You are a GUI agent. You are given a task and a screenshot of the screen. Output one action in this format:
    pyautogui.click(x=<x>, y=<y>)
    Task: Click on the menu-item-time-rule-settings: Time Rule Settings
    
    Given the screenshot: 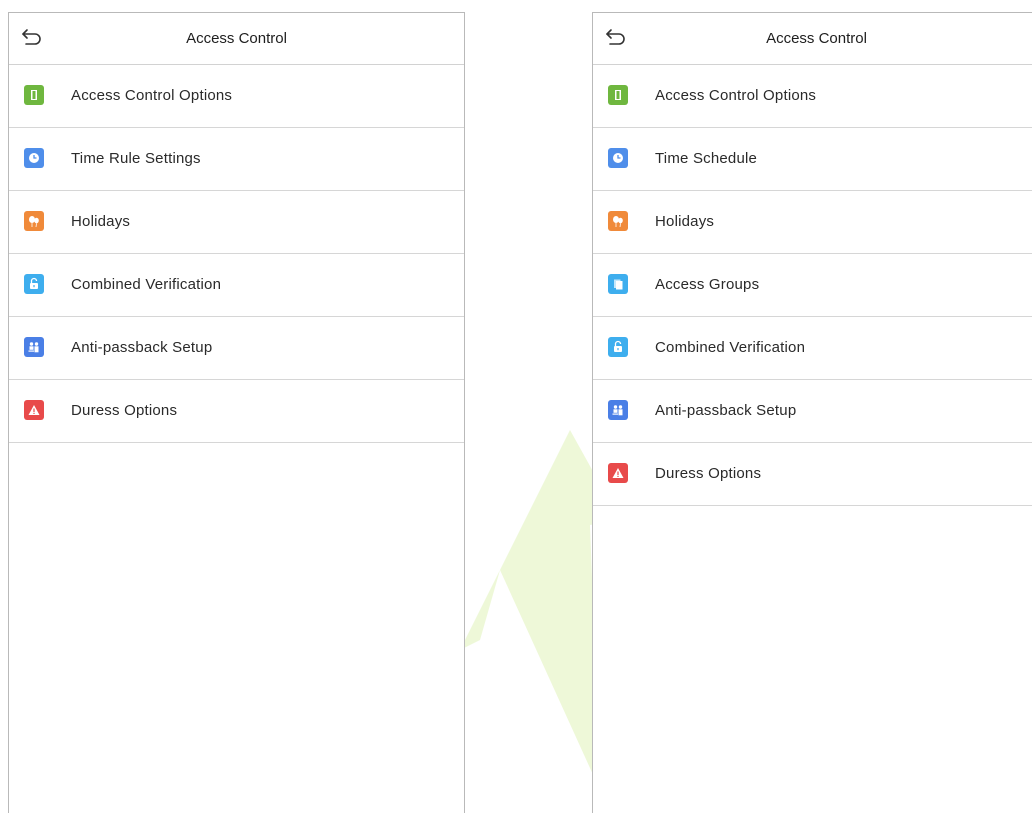 What is the action you would take?
    pyautogui.click(x=236, y=159)
    